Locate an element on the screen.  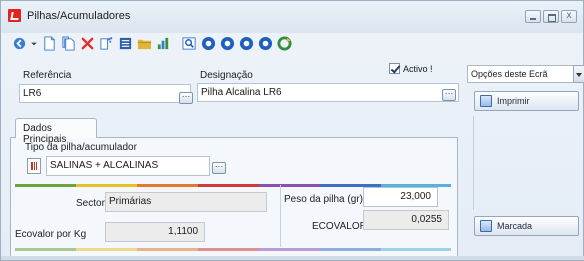
app-logo-icon is located at coordinates (14, 15).